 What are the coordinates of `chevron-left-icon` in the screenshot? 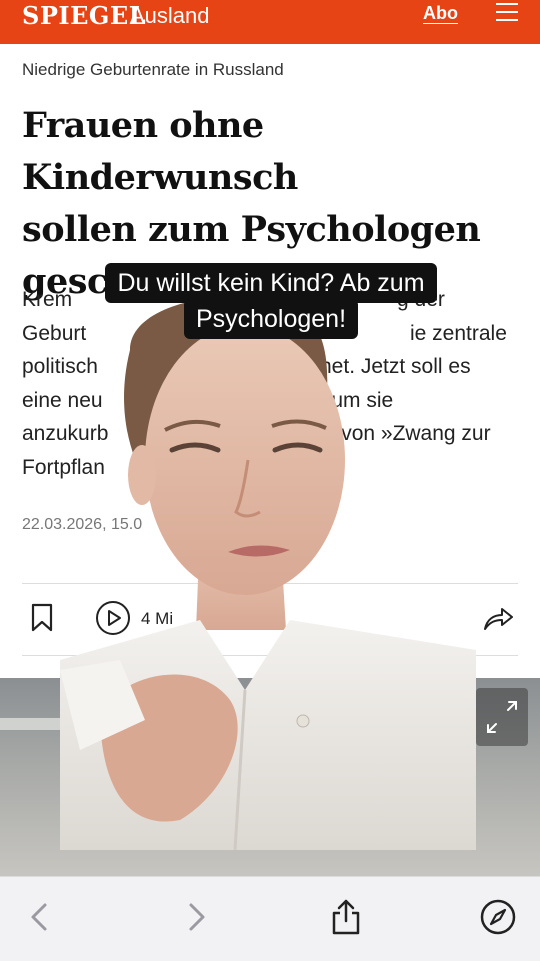 It's located at (40, 917).